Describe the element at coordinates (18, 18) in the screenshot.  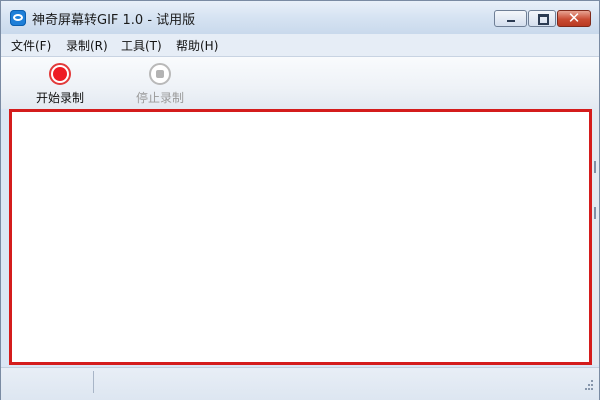
I see `app-logo-icon` at that location.